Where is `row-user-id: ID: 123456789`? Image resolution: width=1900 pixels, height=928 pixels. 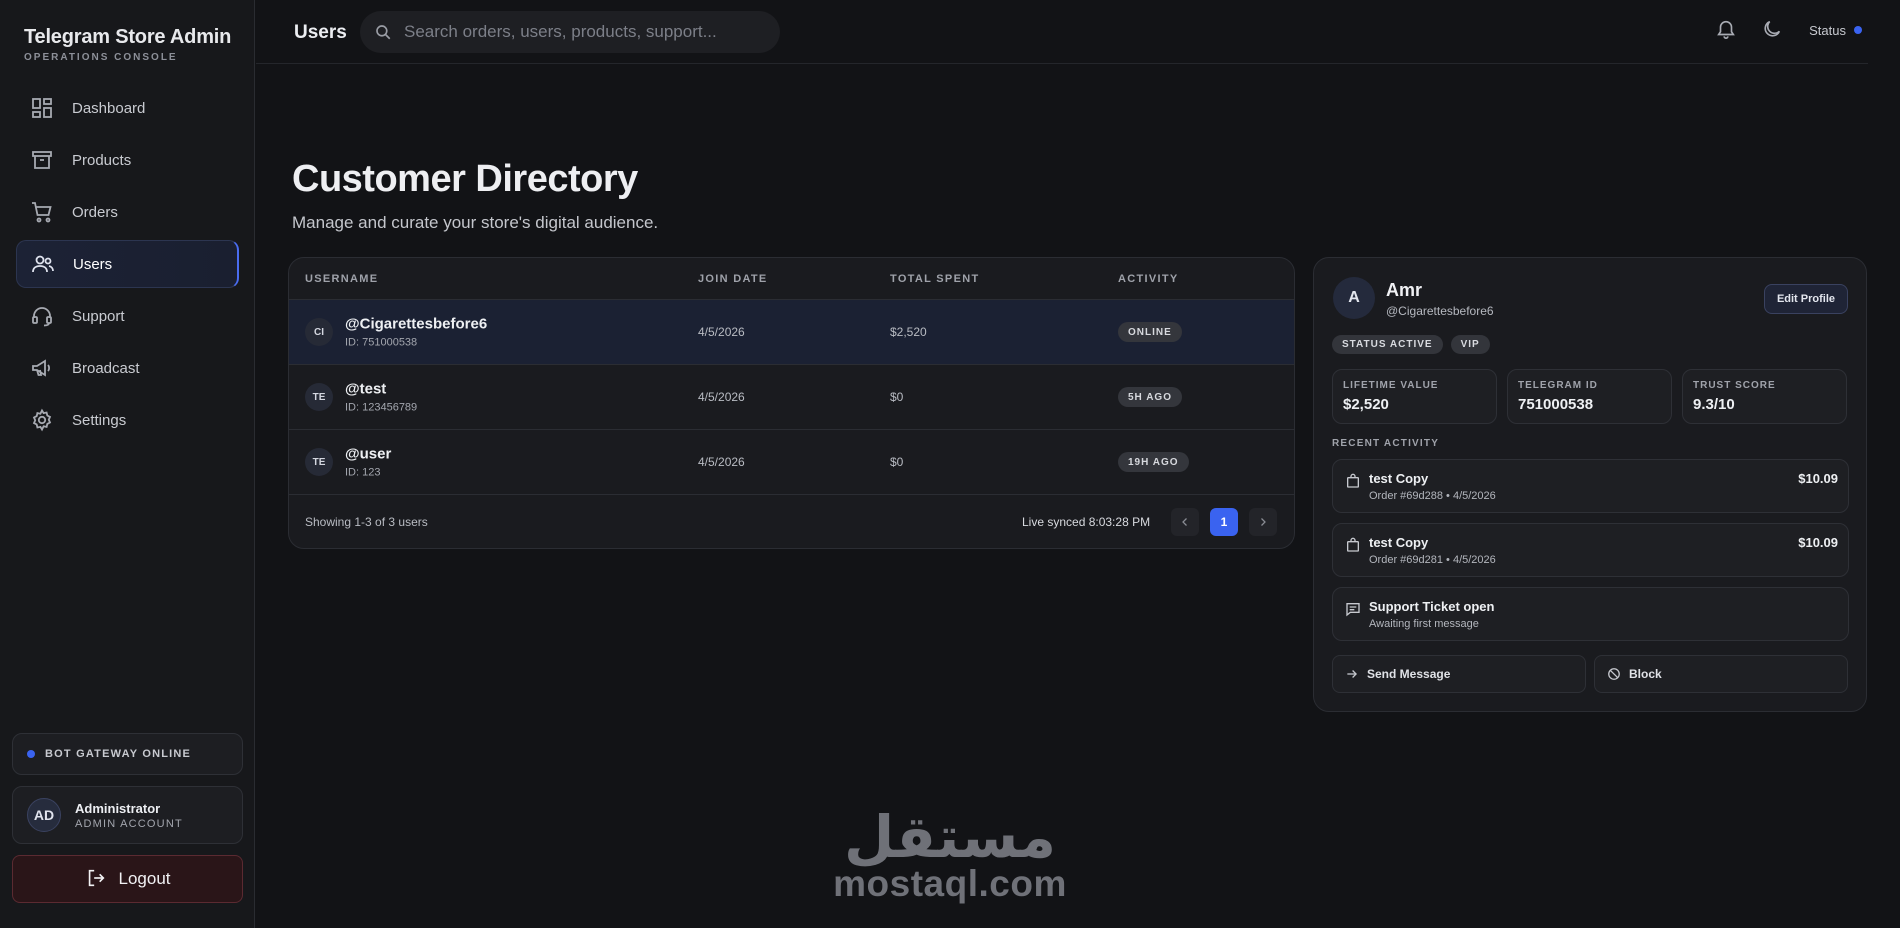
row-user-id: ID: 123456789 is located at coordinates (381, 407).